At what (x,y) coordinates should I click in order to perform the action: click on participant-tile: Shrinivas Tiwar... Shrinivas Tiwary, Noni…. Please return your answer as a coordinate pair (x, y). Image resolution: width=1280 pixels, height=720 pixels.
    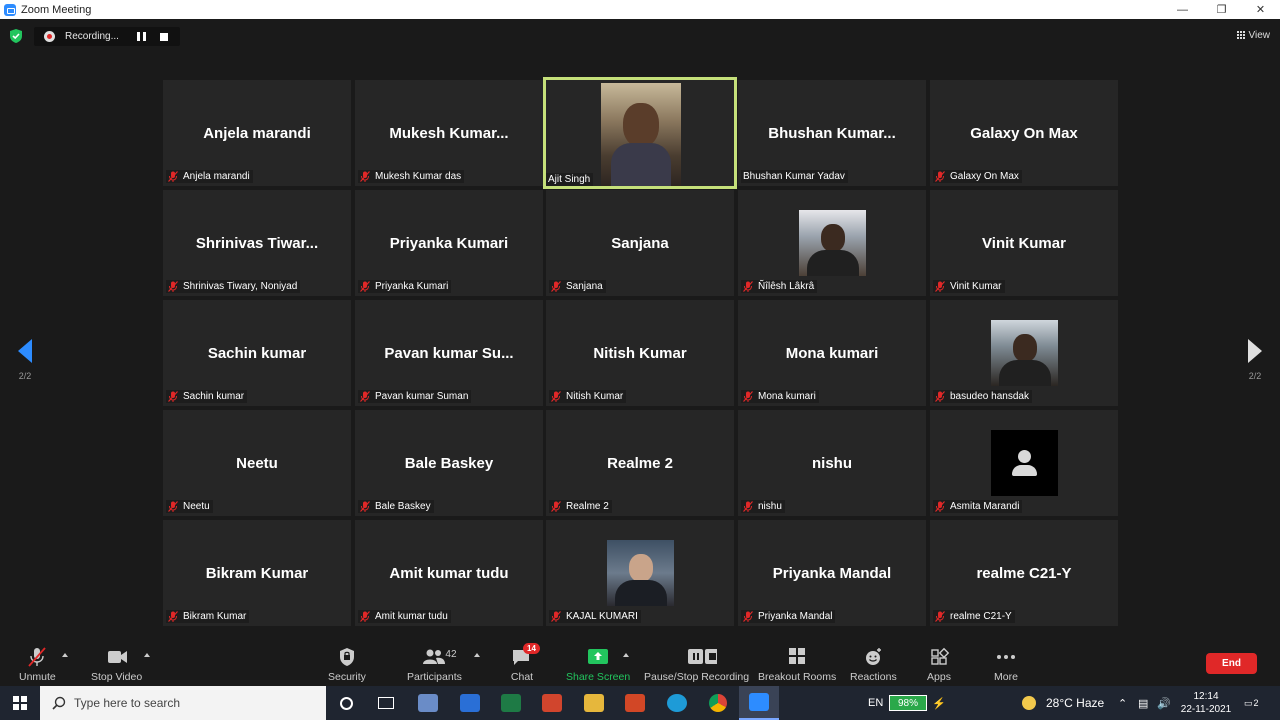
    Looking at the image, I should click on (257, 243).